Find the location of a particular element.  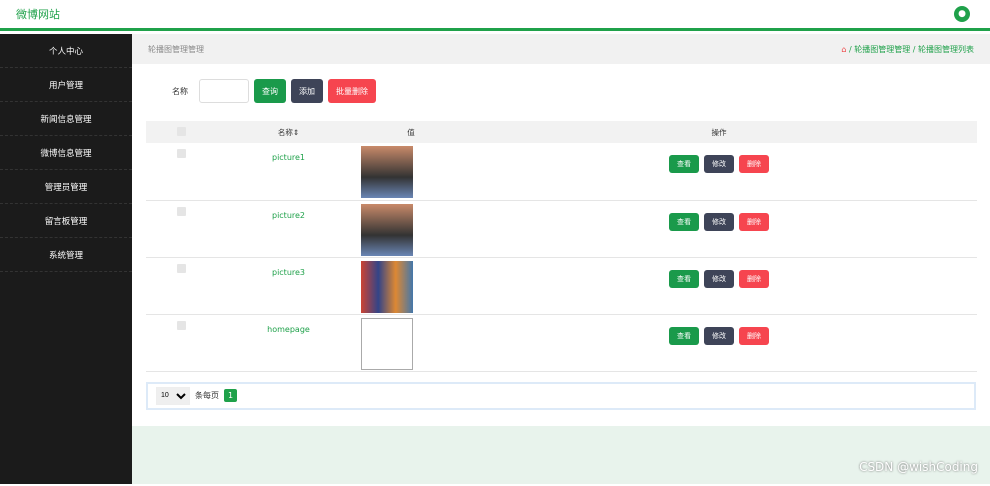

add-button: 添加 is located at coordinates (307, 91).